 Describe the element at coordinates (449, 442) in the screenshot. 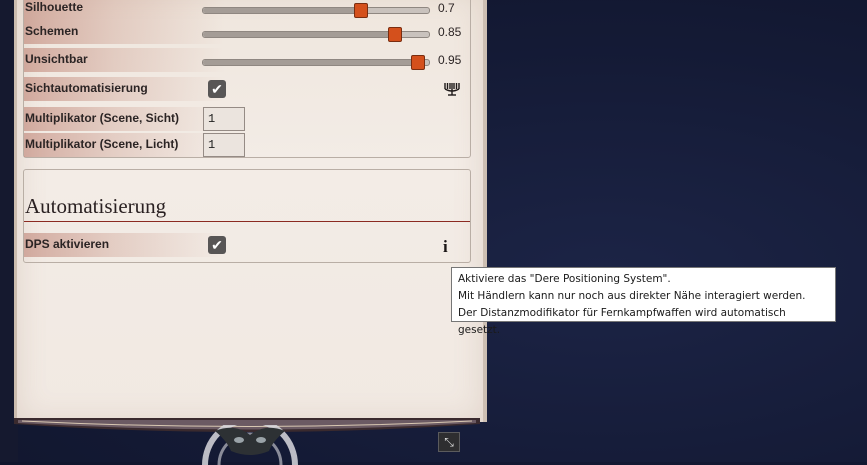

I see `resize-handle-icon: ⤡` at that location.